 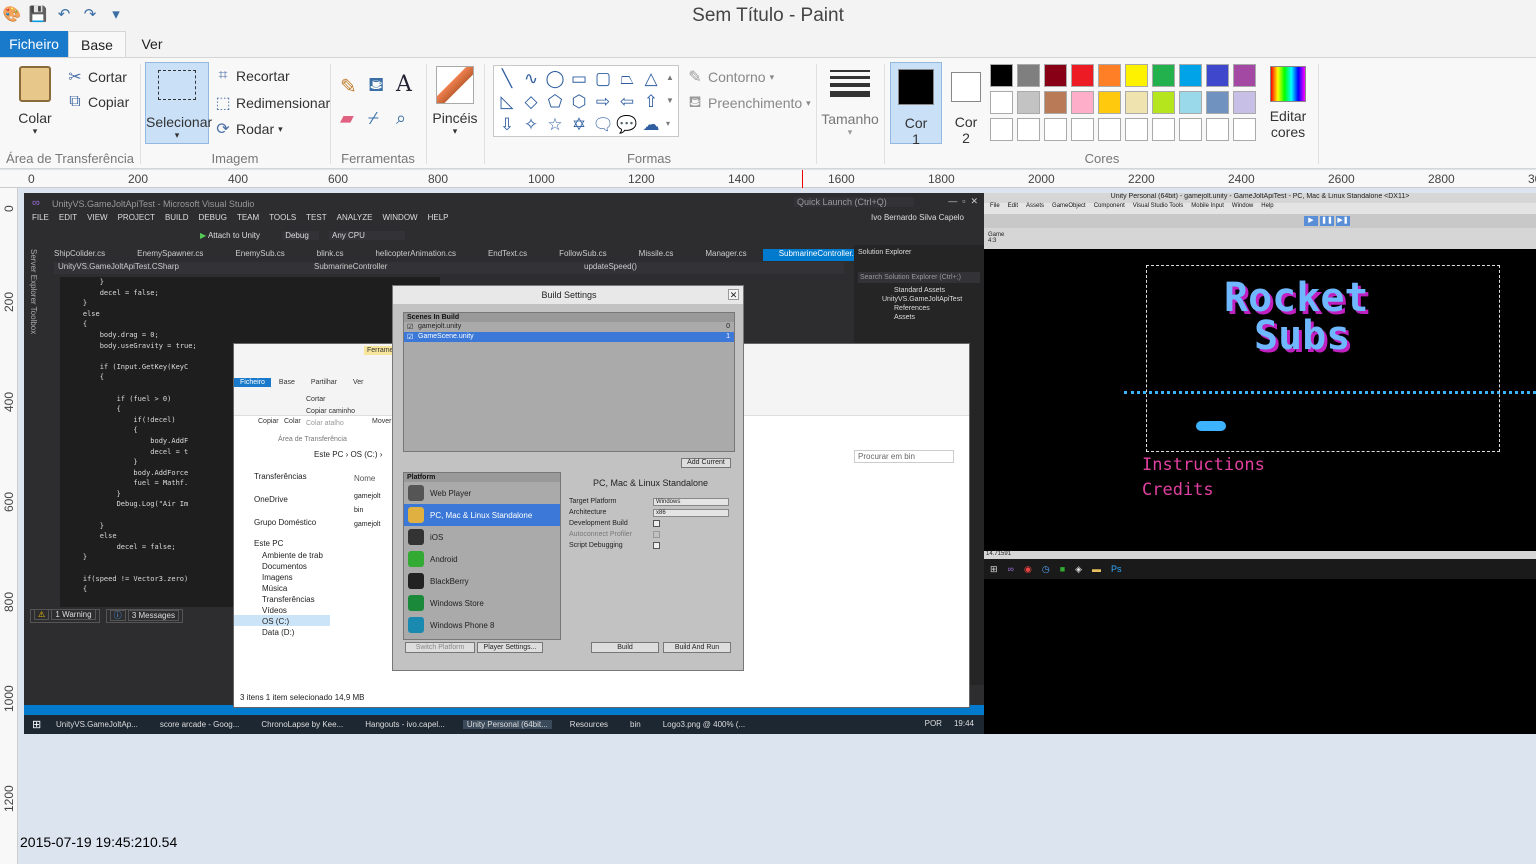 I want to click on line-shape-icon: ╲, so click(x=507, y=79).